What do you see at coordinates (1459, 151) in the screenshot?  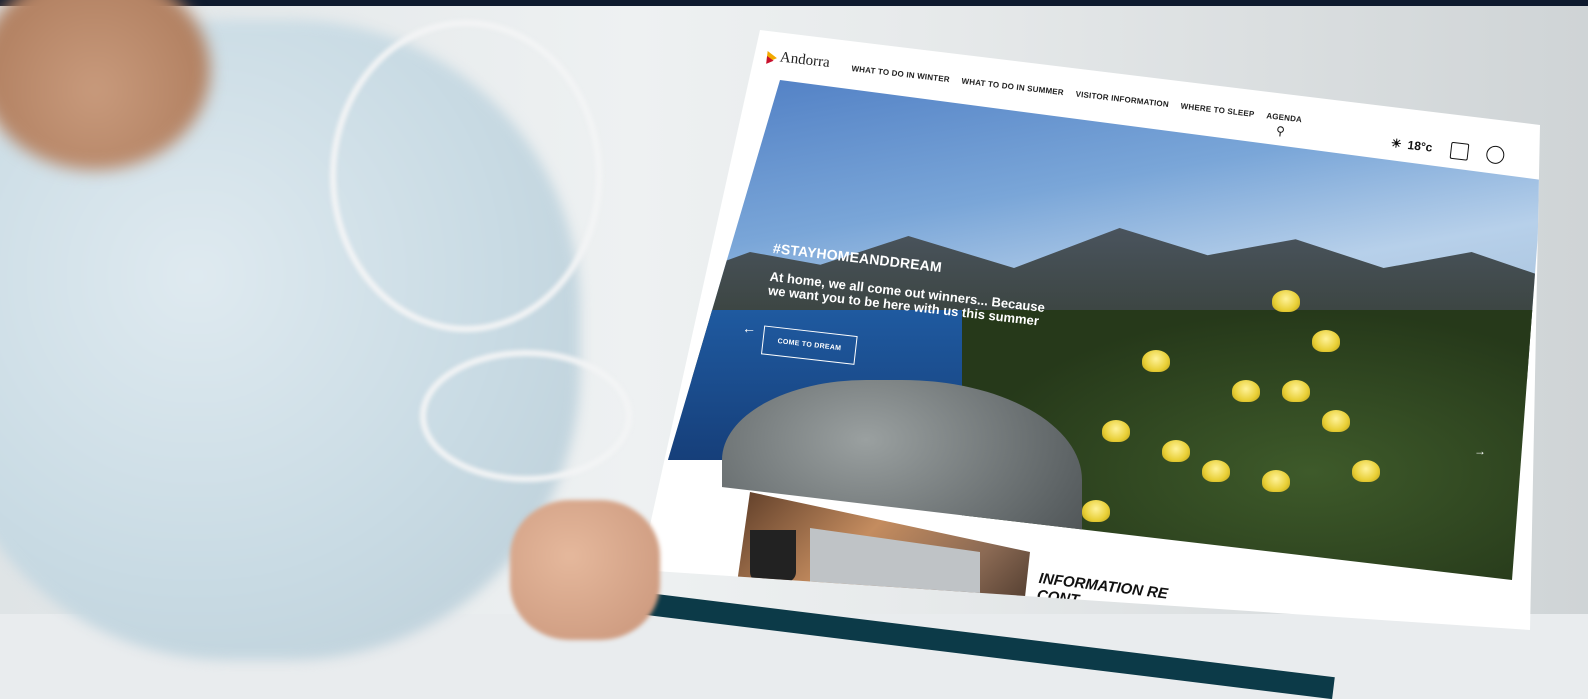 I see `calendar-heart-icon` at bounding box center [1459, 151].